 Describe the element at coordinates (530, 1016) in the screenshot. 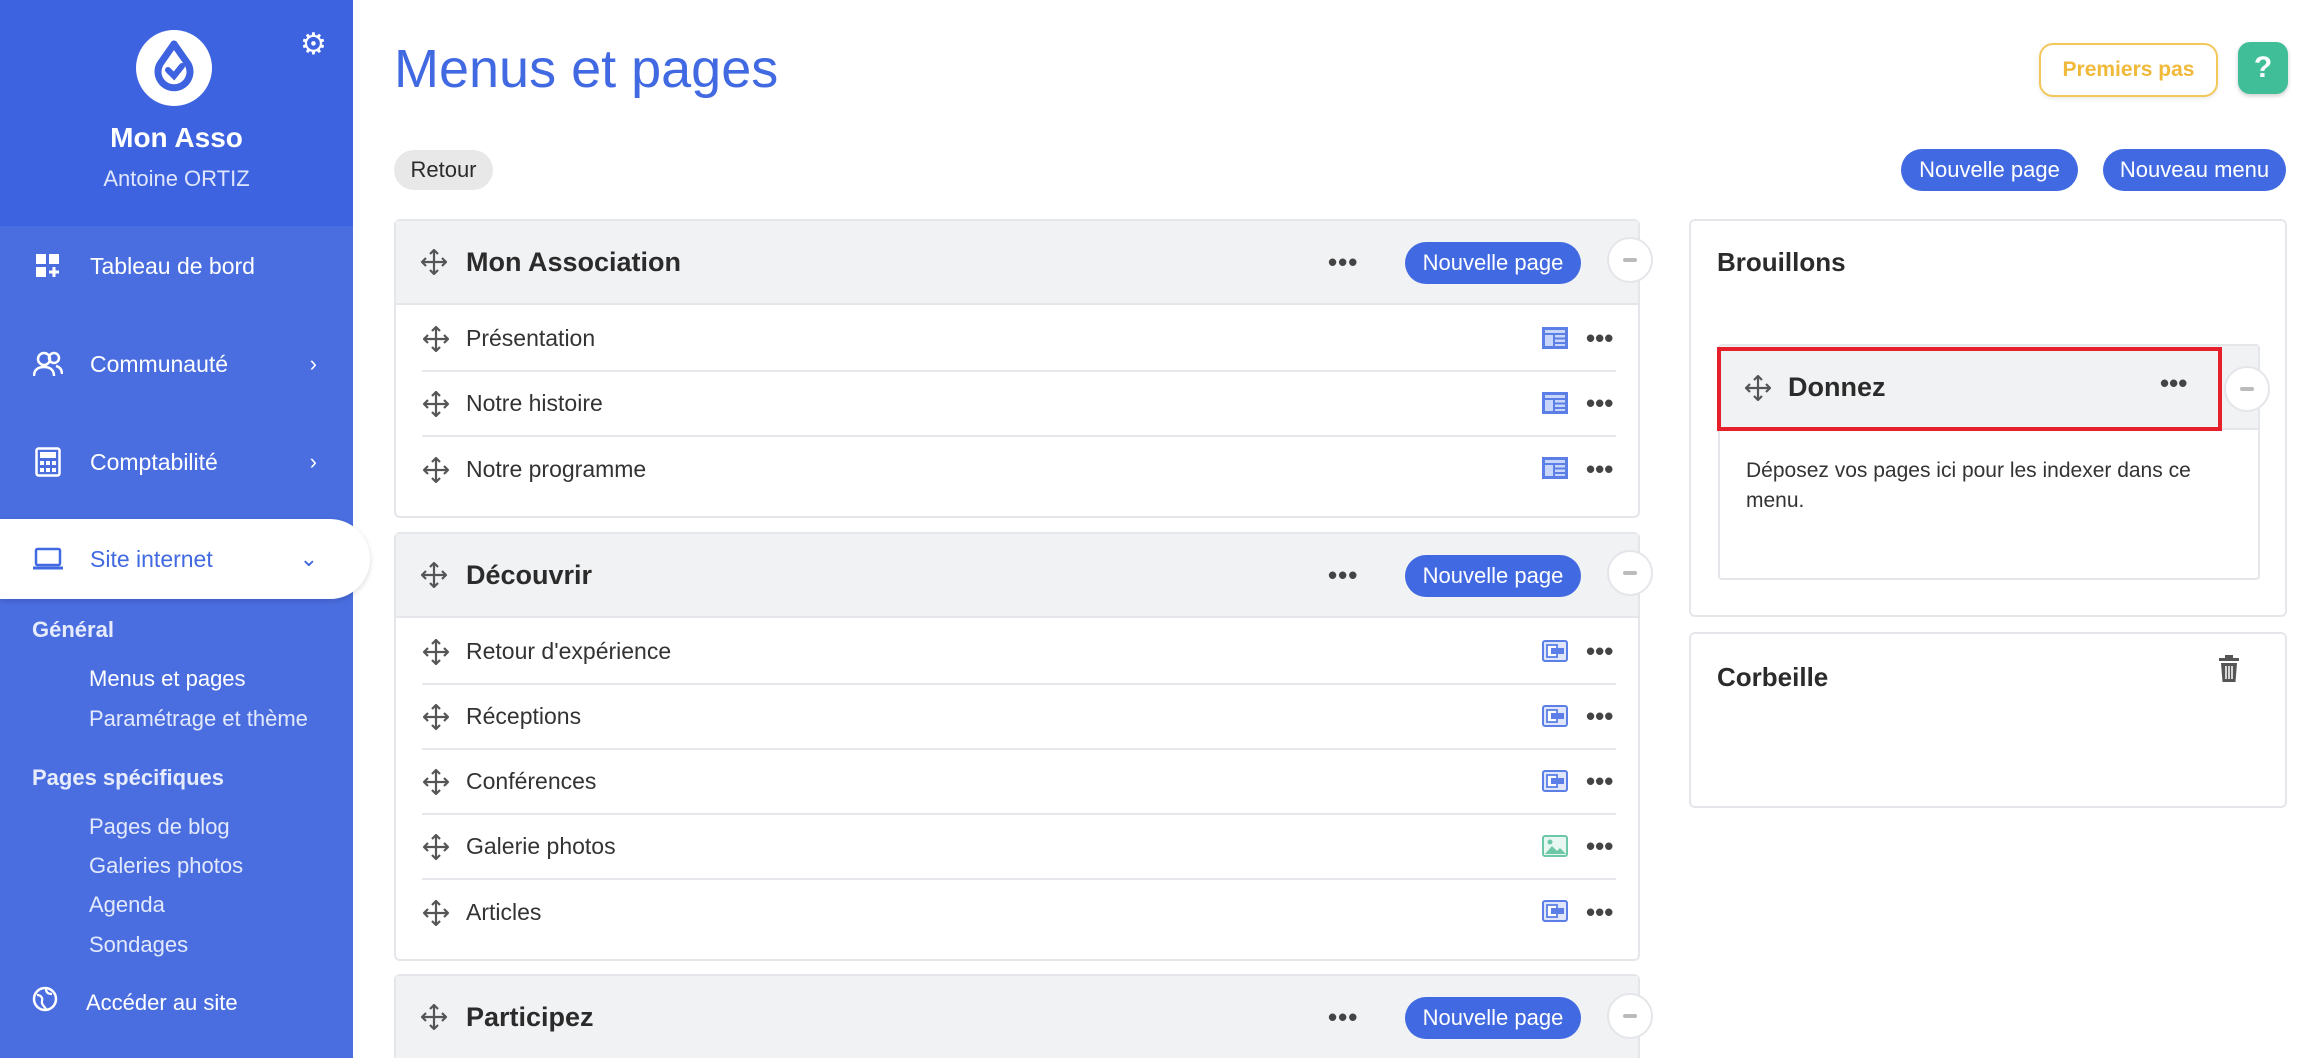

I see `menu-title: Participez` at that location.